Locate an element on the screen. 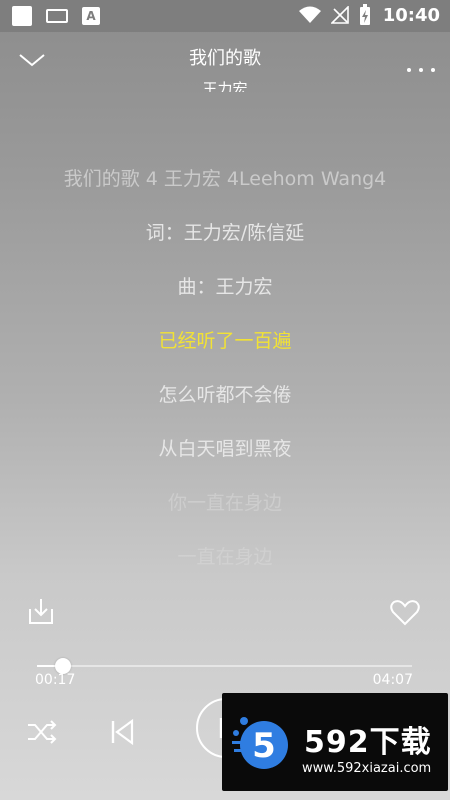 This screenshot has height=800, width=450. download-button is located at coordinates (41, 613).